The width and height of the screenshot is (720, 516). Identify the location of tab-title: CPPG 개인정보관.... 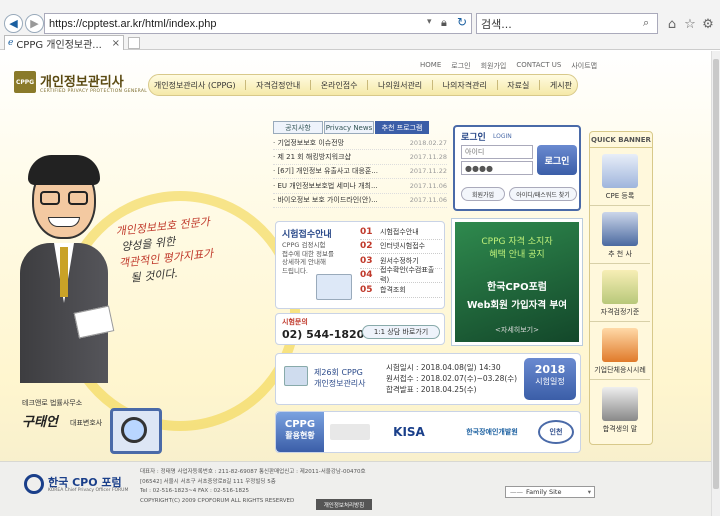
(59, 45).